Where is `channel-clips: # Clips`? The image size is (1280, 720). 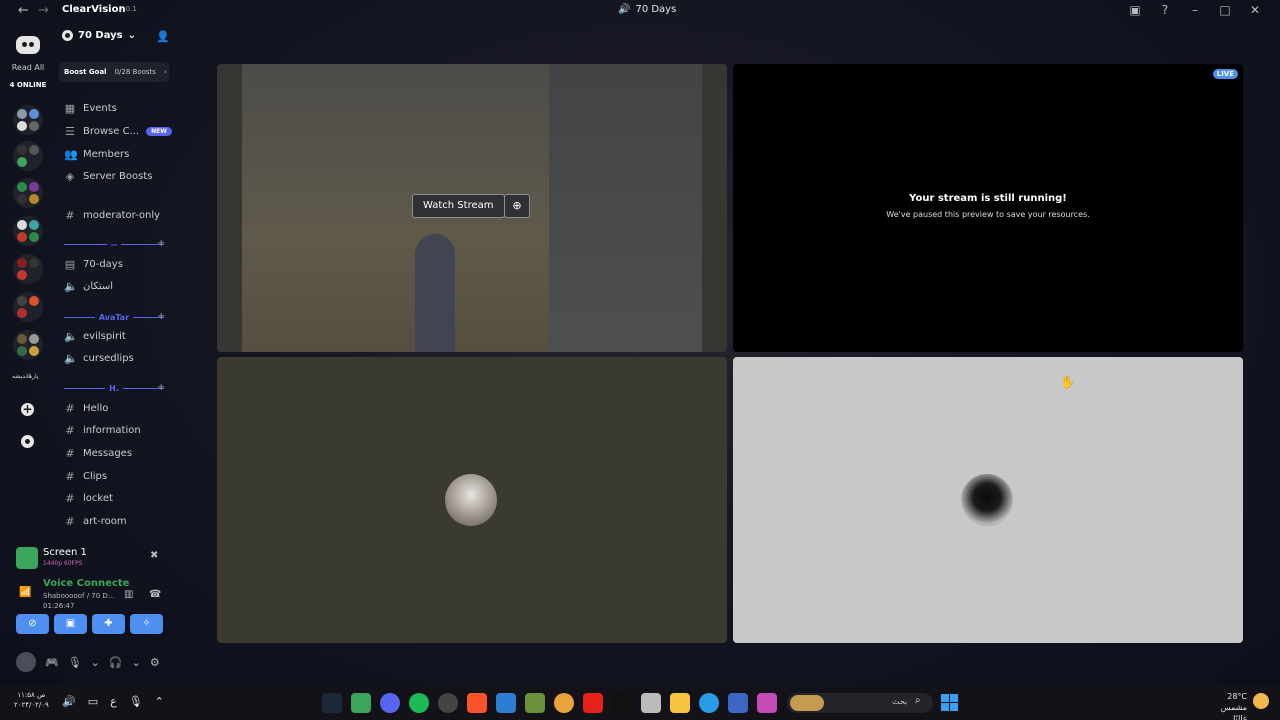 channel-clips: # Clips is located at coordinates (85, 476).